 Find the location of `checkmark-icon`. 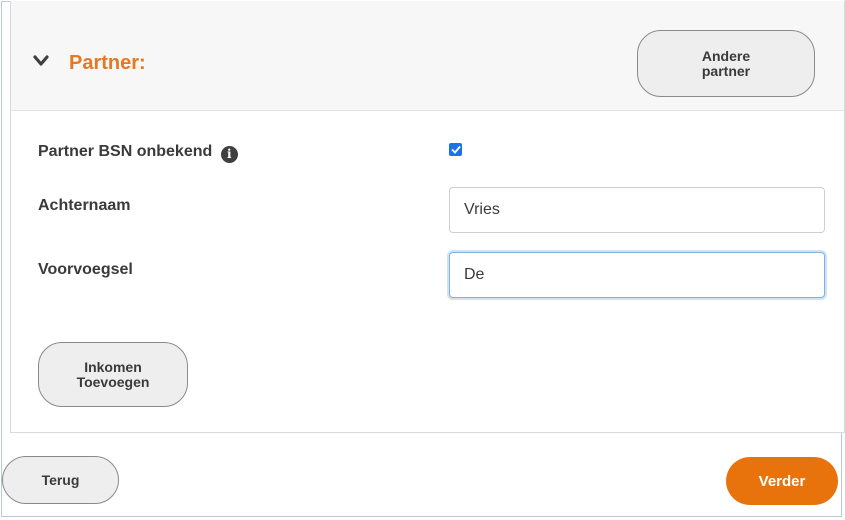

checkmark-icon is located at coordinates (455, 149).